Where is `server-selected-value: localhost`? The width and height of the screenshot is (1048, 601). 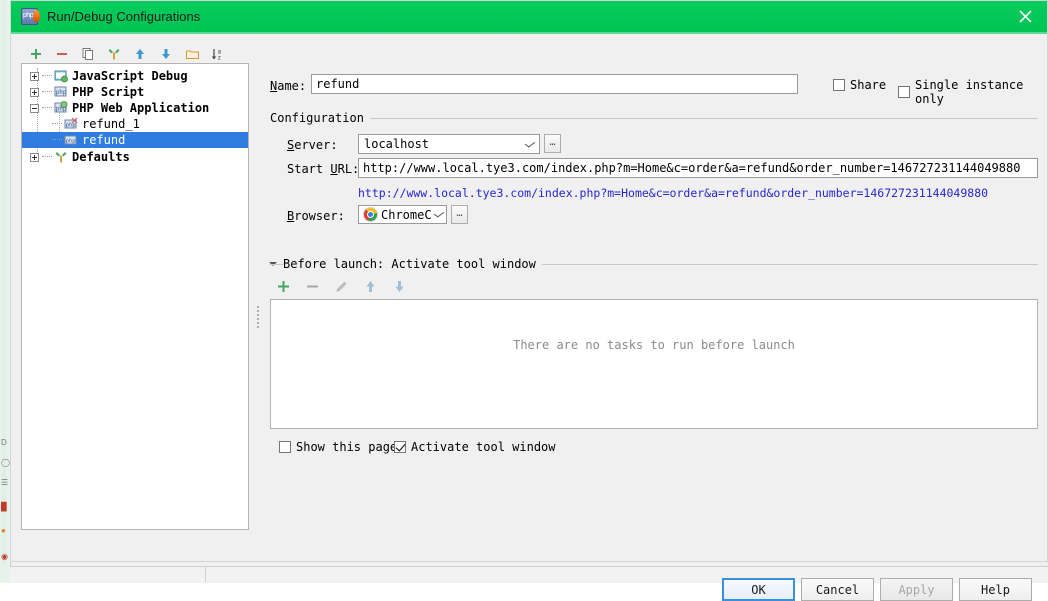 server-selected-value: localhost is located at coordinates (397, 144).